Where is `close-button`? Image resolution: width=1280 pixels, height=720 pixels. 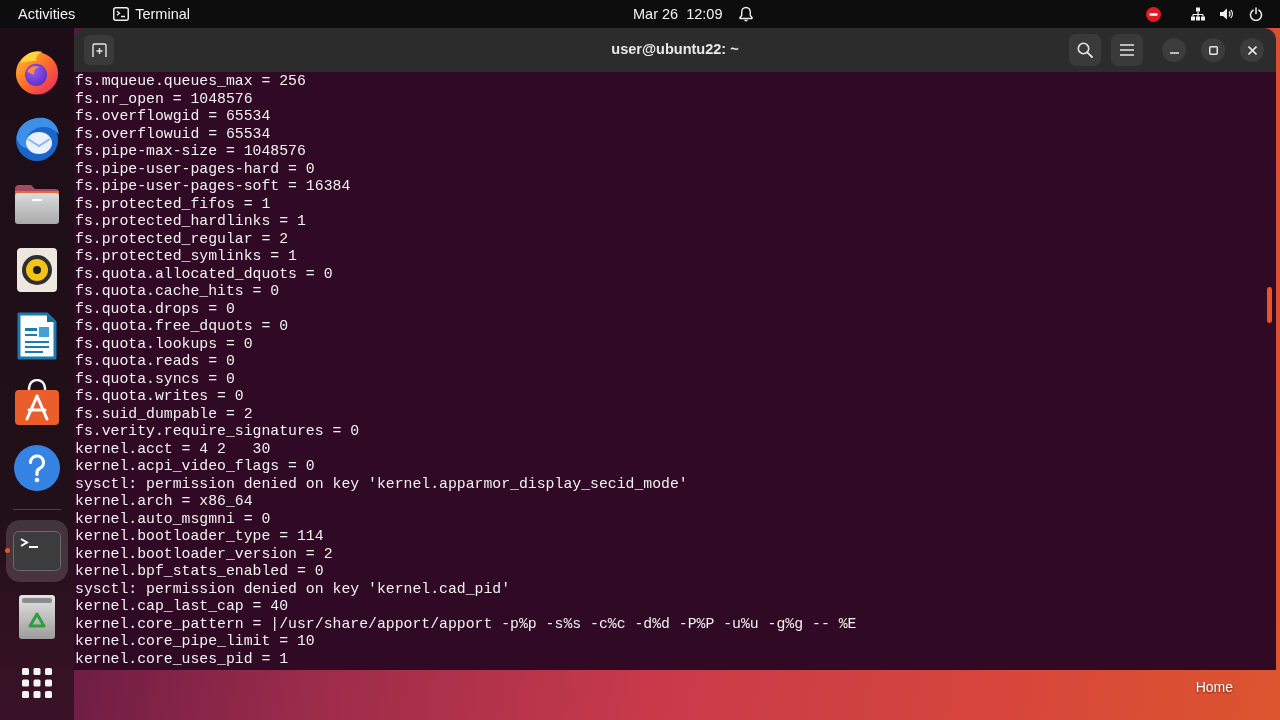
close-button is located at coordinates (1252, 50).